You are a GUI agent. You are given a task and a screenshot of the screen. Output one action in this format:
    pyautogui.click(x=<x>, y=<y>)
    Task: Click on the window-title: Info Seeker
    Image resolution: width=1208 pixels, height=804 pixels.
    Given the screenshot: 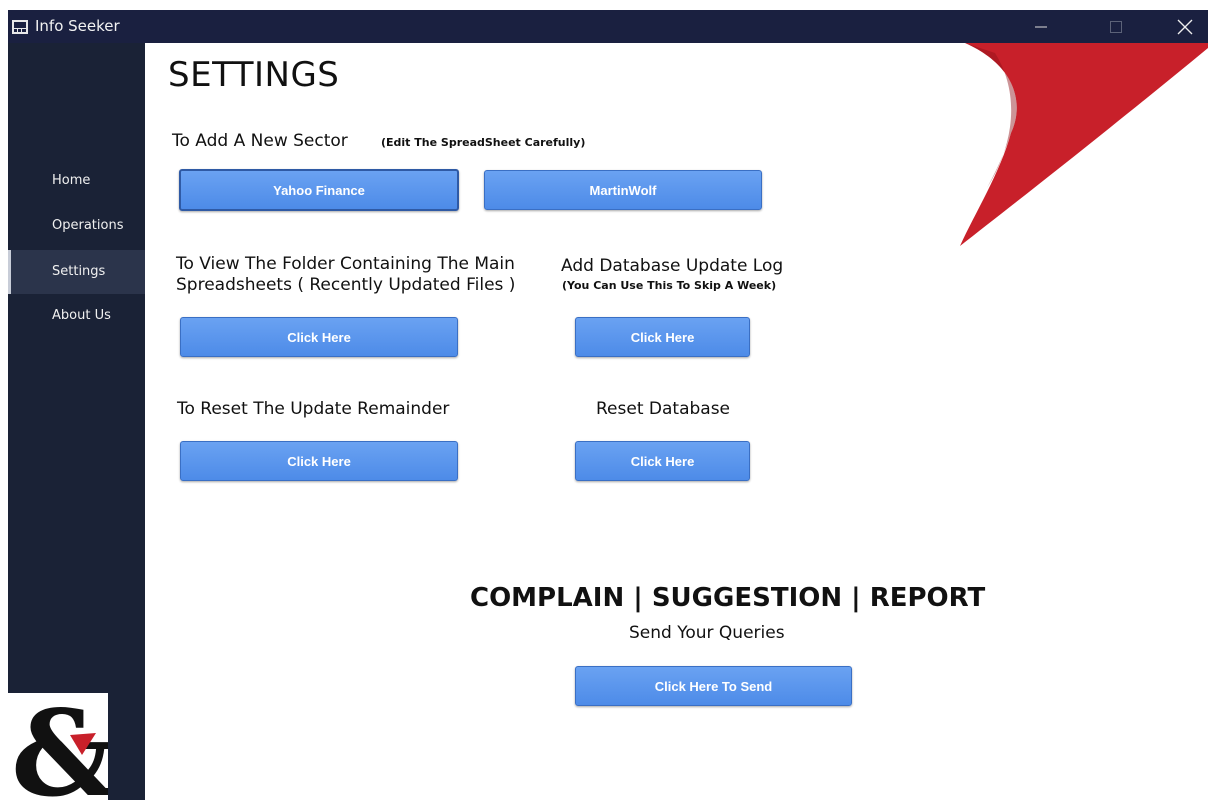 What is the action you would take?
    pyautogui.click(x=77, y=26)
    